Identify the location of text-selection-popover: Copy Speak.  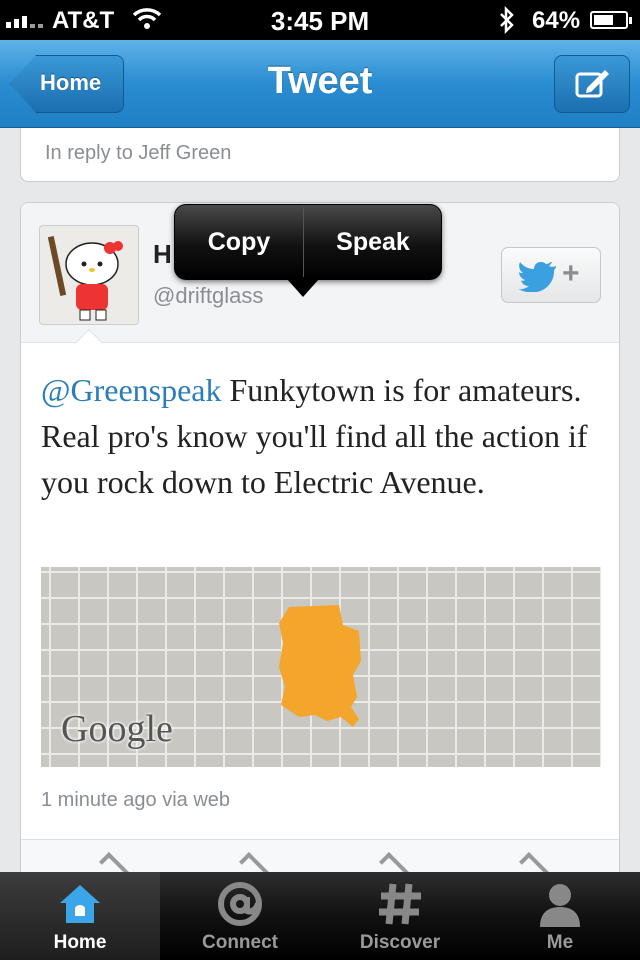
(308, 250).